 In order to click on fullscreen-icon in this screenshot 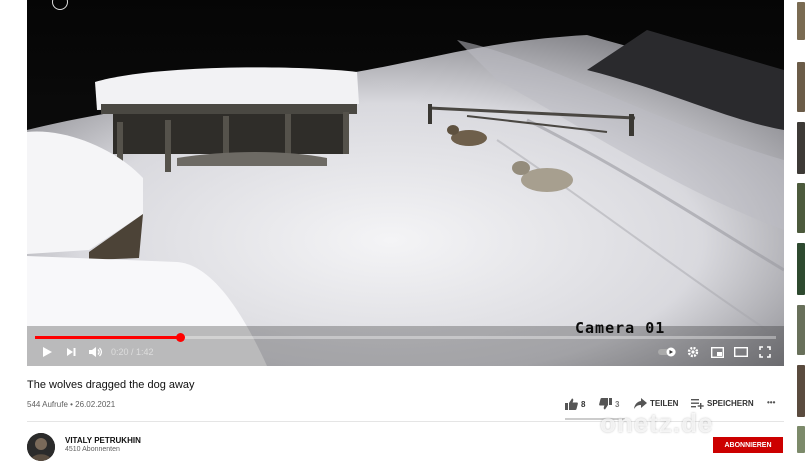, I will do `click(765, 352)`.